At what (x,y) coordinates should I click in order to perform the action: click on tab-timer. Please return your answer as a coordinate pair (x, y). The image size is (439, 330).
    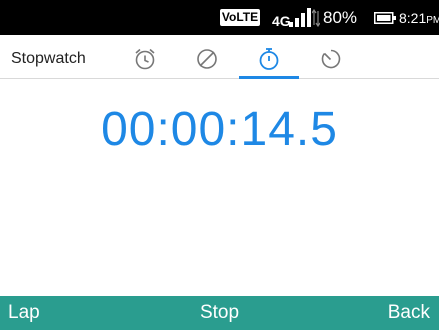
    Looking at the image, I should click on (331, 59).